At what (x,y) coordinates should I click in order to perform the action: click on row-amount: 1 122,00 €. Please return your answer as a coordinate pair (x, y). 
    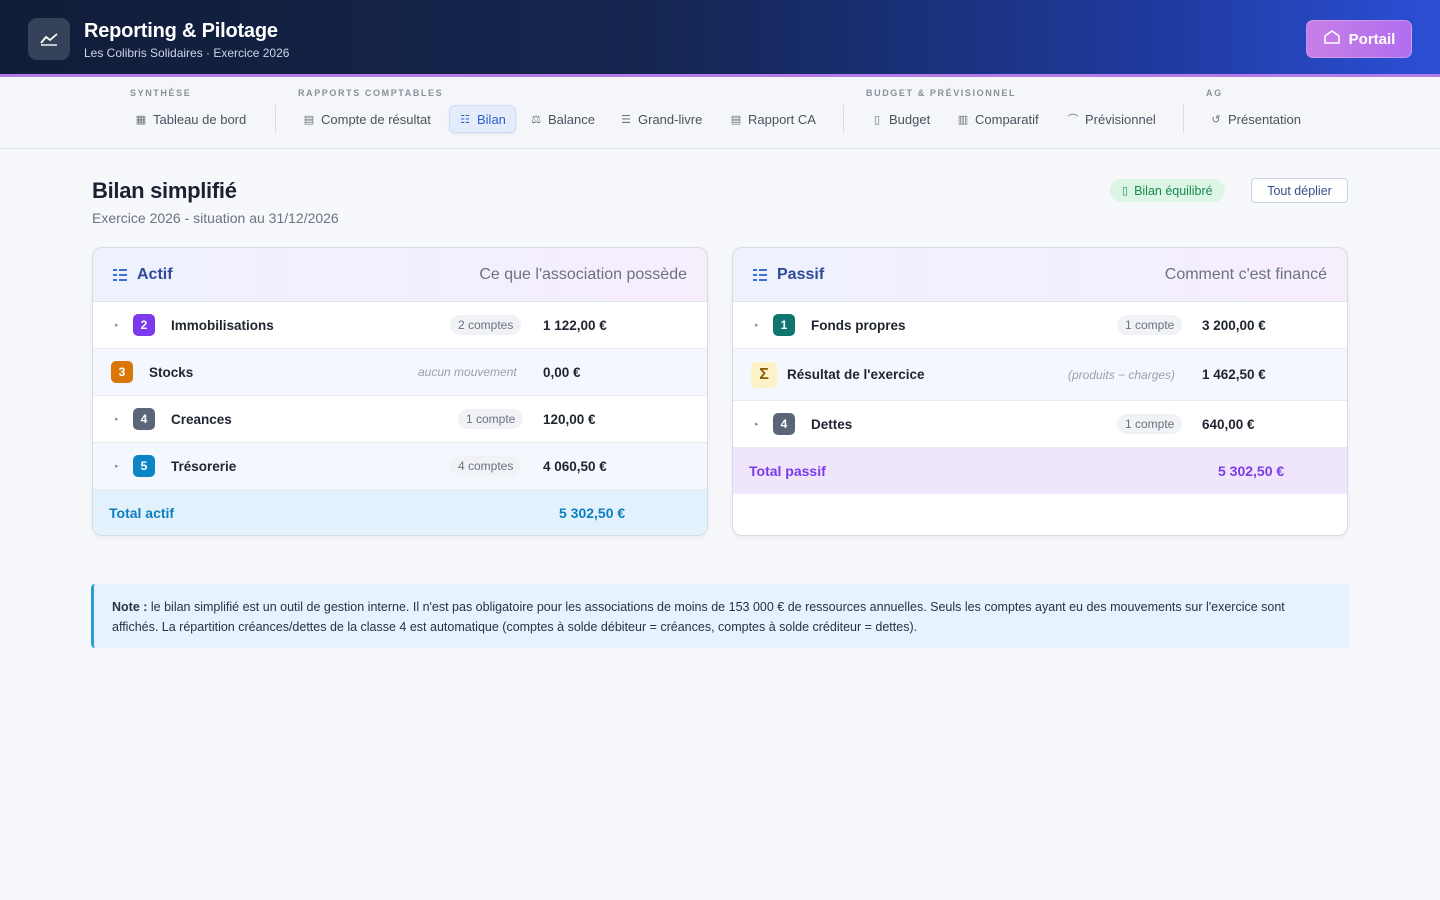
    Looking at the image, I should click on (575, 325).